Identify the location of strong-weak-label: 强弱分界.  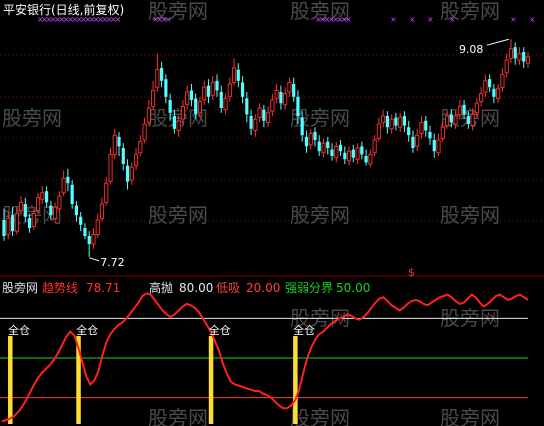
(309, 288).